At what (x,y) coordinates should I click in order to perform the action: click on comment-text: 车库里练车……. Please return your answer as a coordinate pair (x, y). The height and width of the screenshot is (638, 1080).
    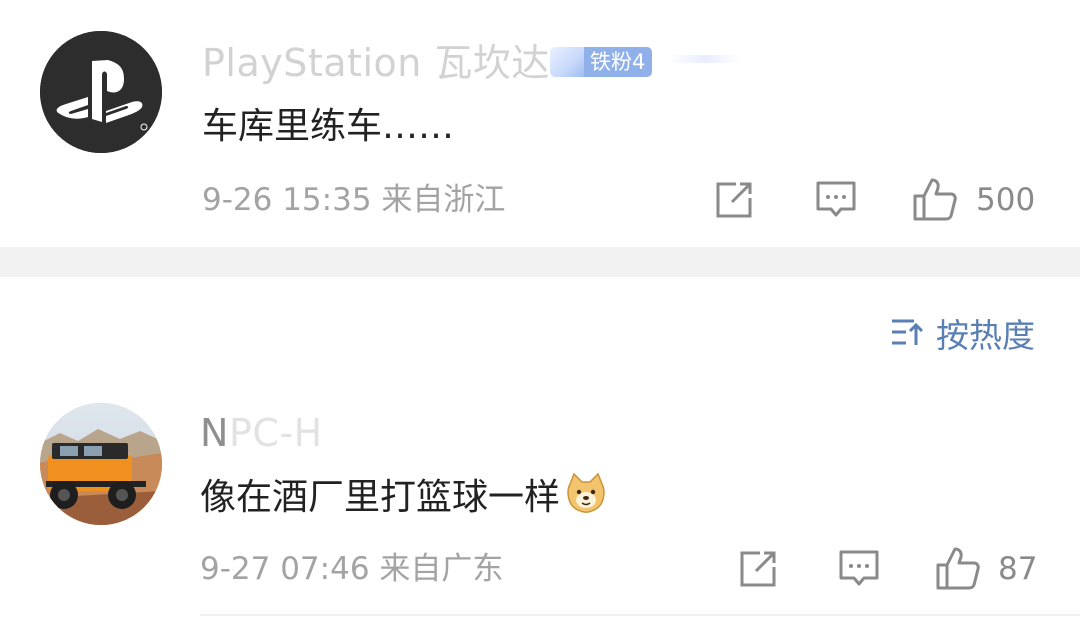
    Looking at the image, I should click on (328, 126).